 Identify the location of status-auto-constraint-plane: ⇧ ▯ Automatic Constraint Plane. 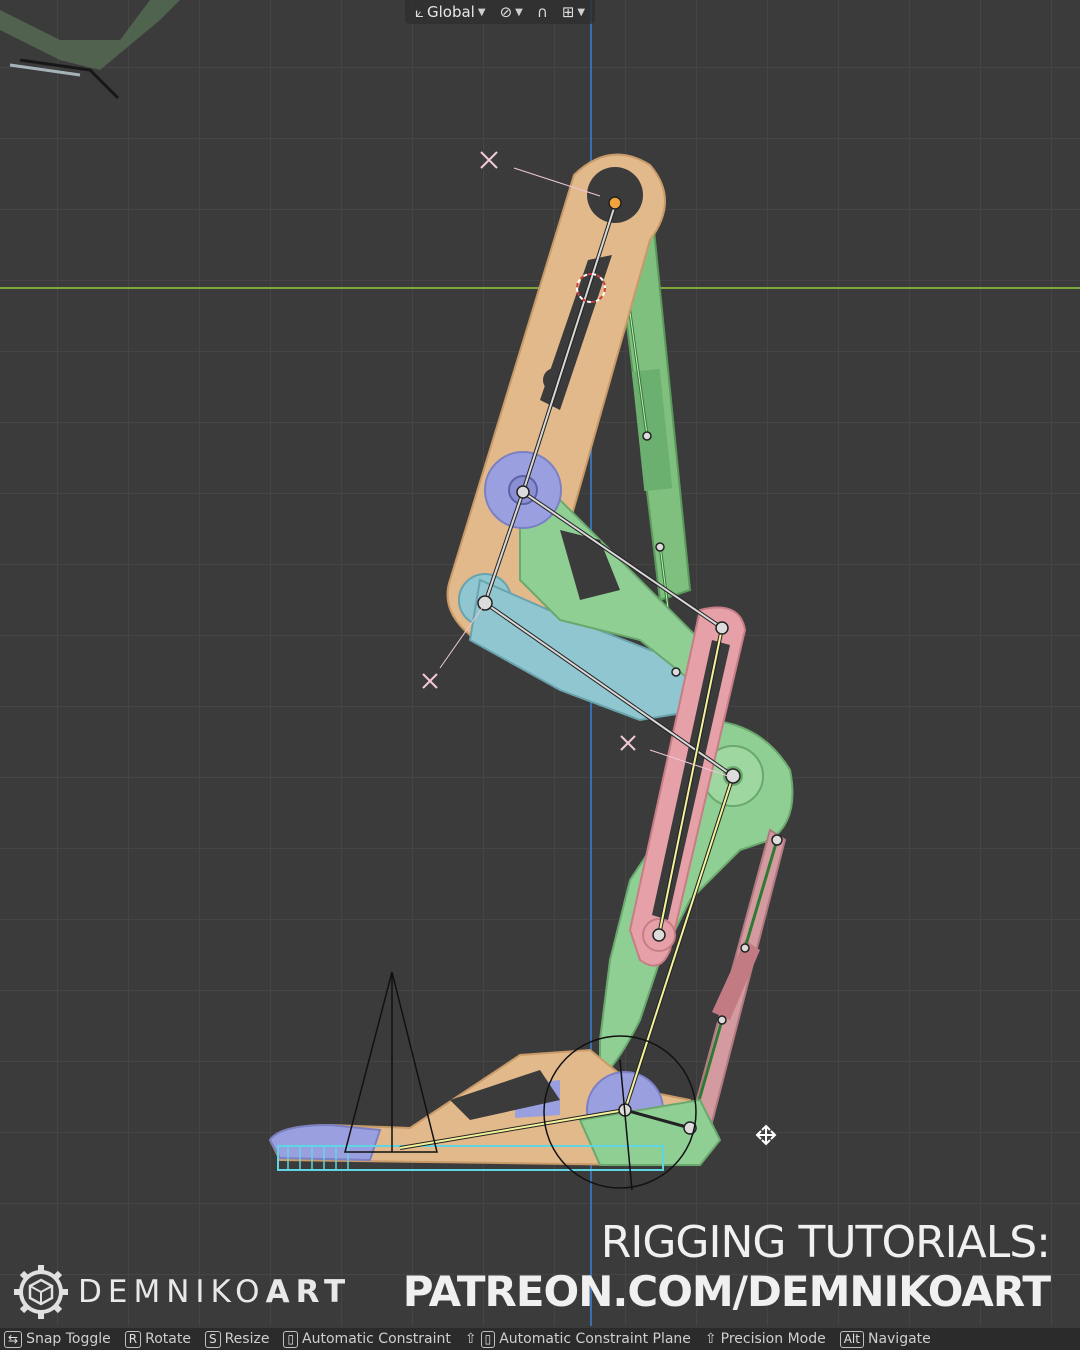
(577, 1339).